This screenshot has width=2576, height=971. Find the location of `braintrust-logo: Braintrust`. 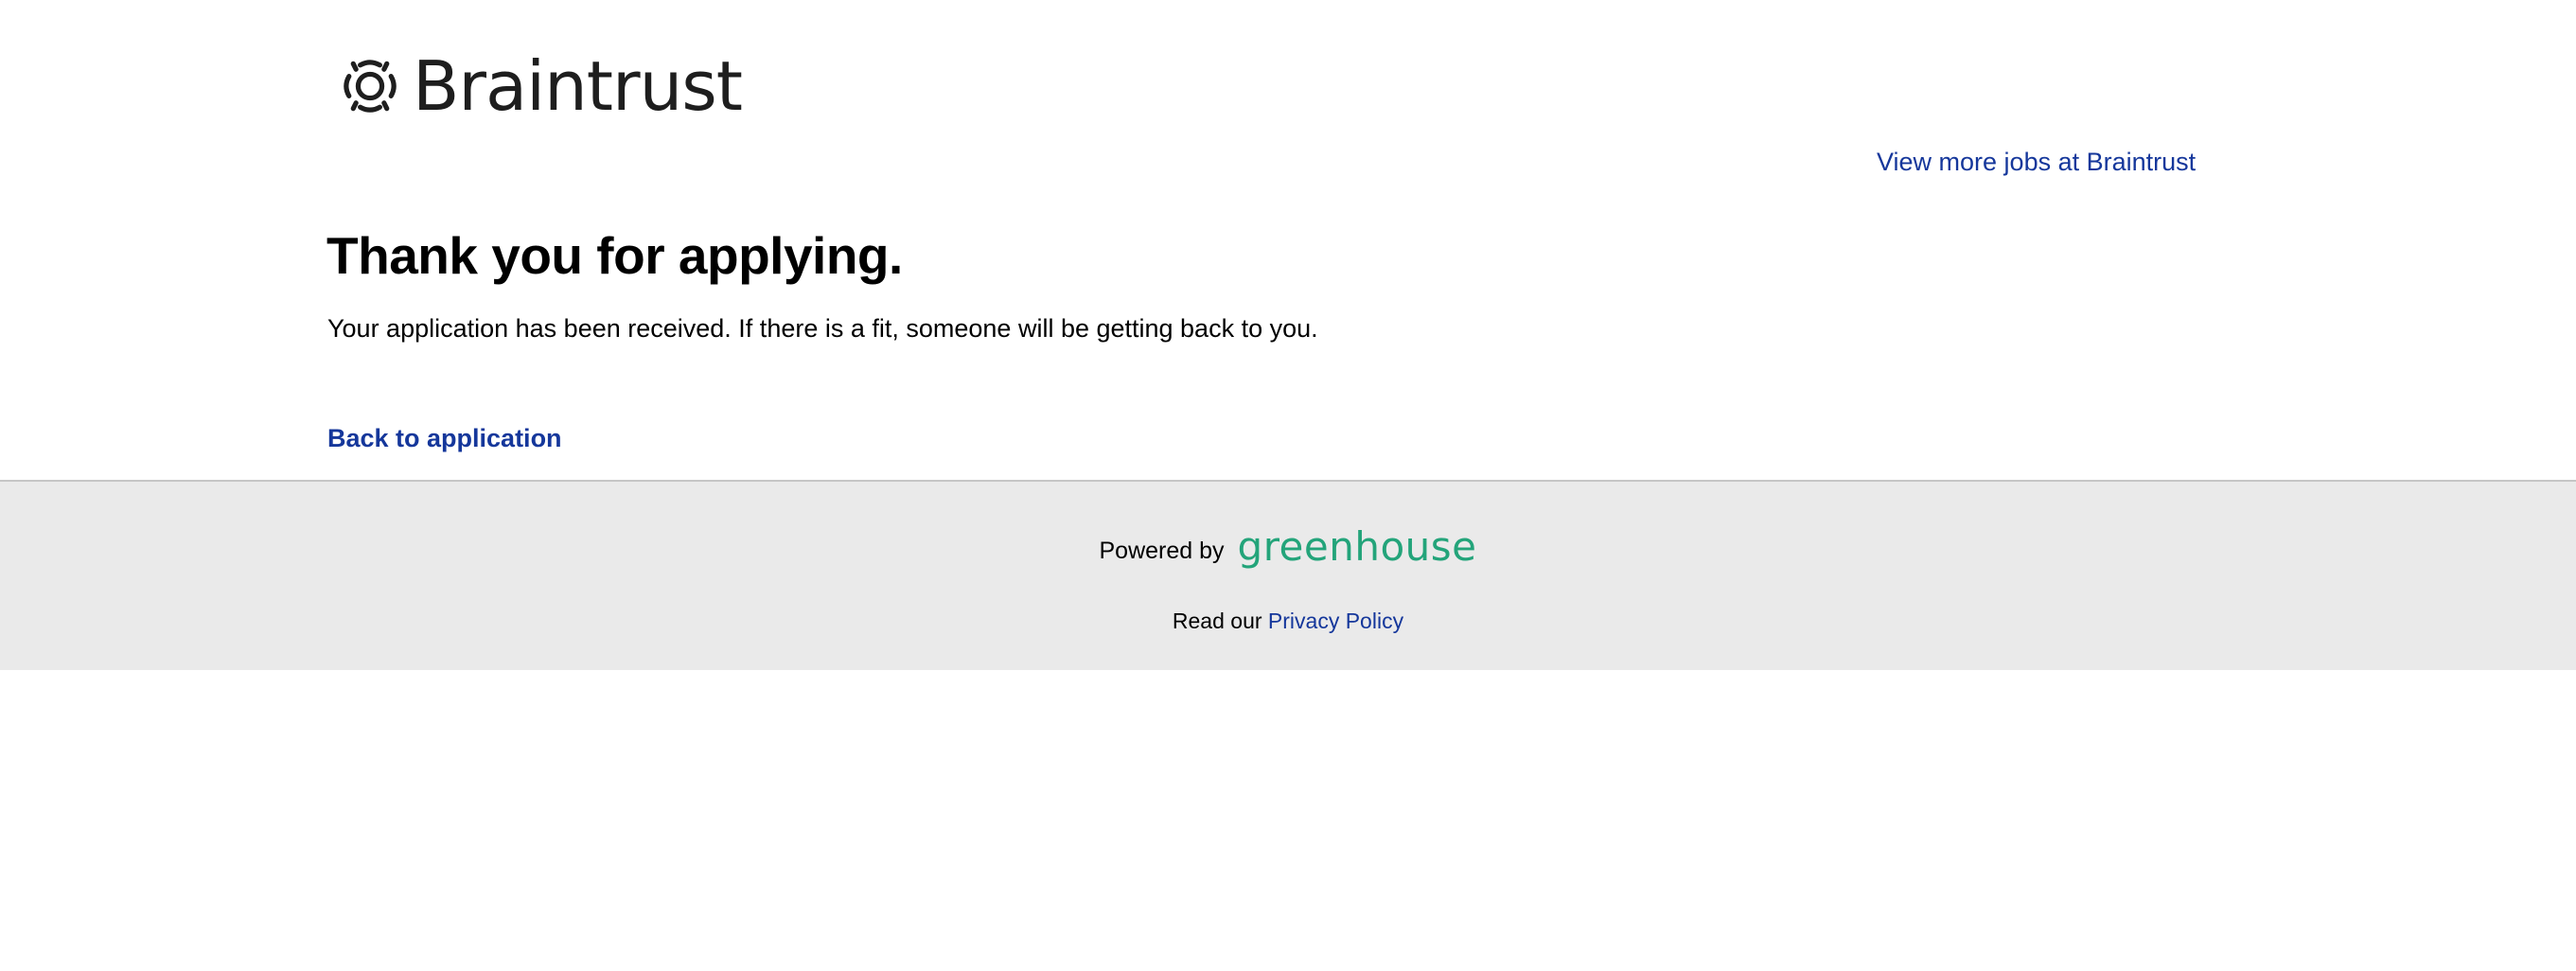

braintrust-logo: Braintrust is located at coordinates (539, 86).